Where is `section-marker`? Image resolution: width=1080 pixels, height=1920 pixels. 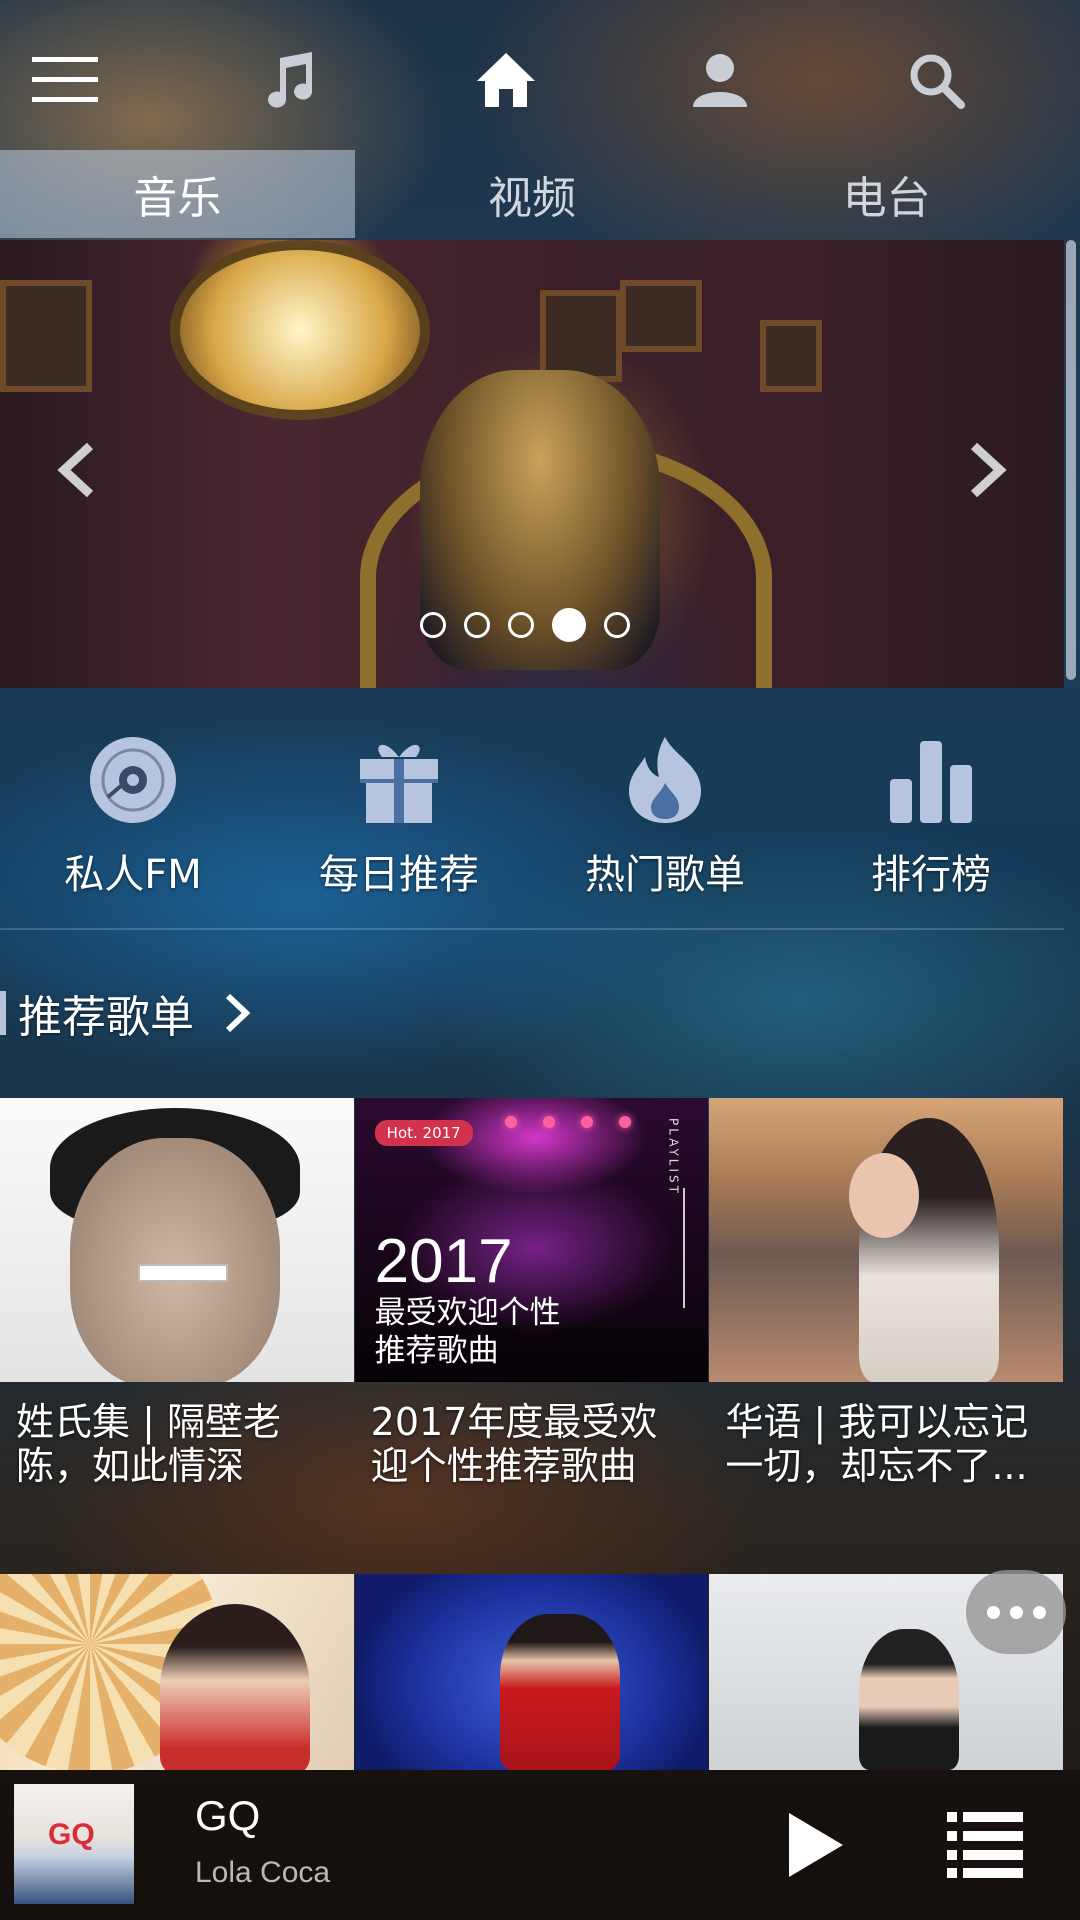
section-marker is located at coordinates (3, 1013).